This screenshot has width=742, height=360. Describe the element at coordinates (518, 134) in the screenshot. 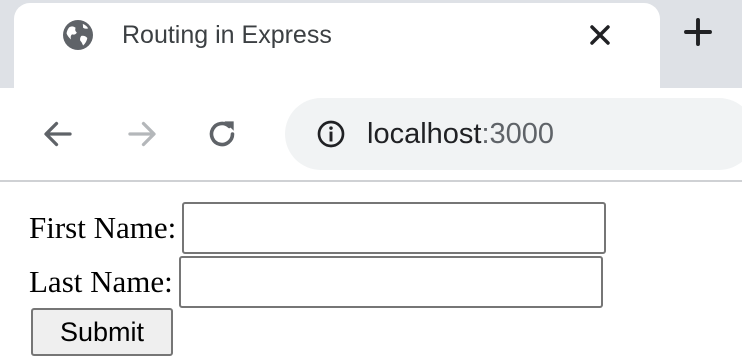

I see `url-port: :3000` at that location.